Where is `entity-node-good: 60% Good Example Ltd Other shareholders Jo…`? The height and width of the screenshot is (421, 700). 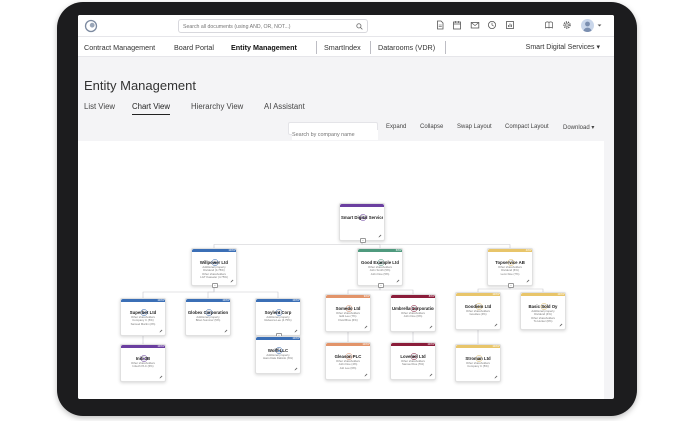 entity-node-good: 60% Good Example Ltd Other shareholders Jo… is located at coordinates (380, 268).